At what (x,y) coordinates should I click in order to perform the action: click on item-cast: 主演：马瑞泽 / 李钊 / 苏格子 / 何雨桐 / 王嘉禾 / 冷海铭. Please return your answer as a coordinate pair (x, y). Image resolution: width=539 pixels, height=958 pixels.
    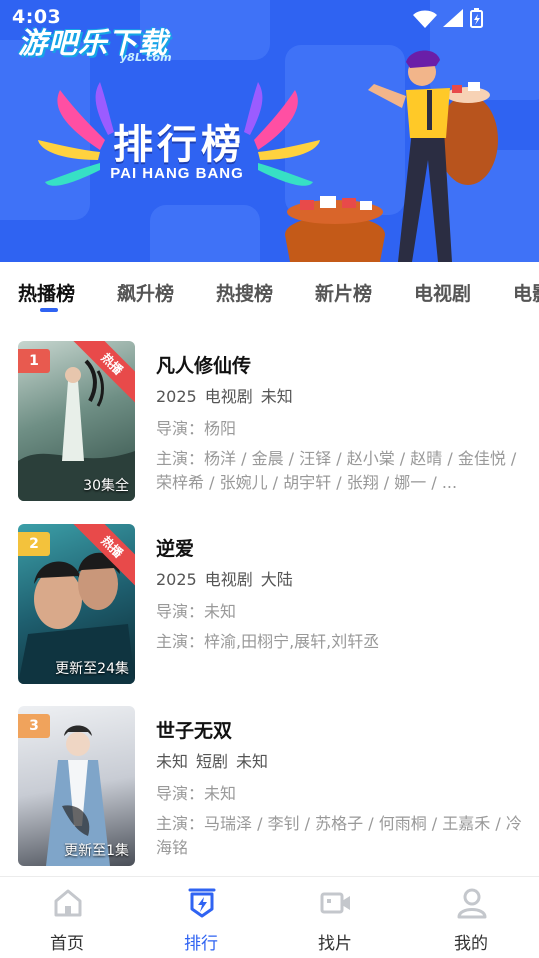
    Looking at the image, I should click on (339, 835).